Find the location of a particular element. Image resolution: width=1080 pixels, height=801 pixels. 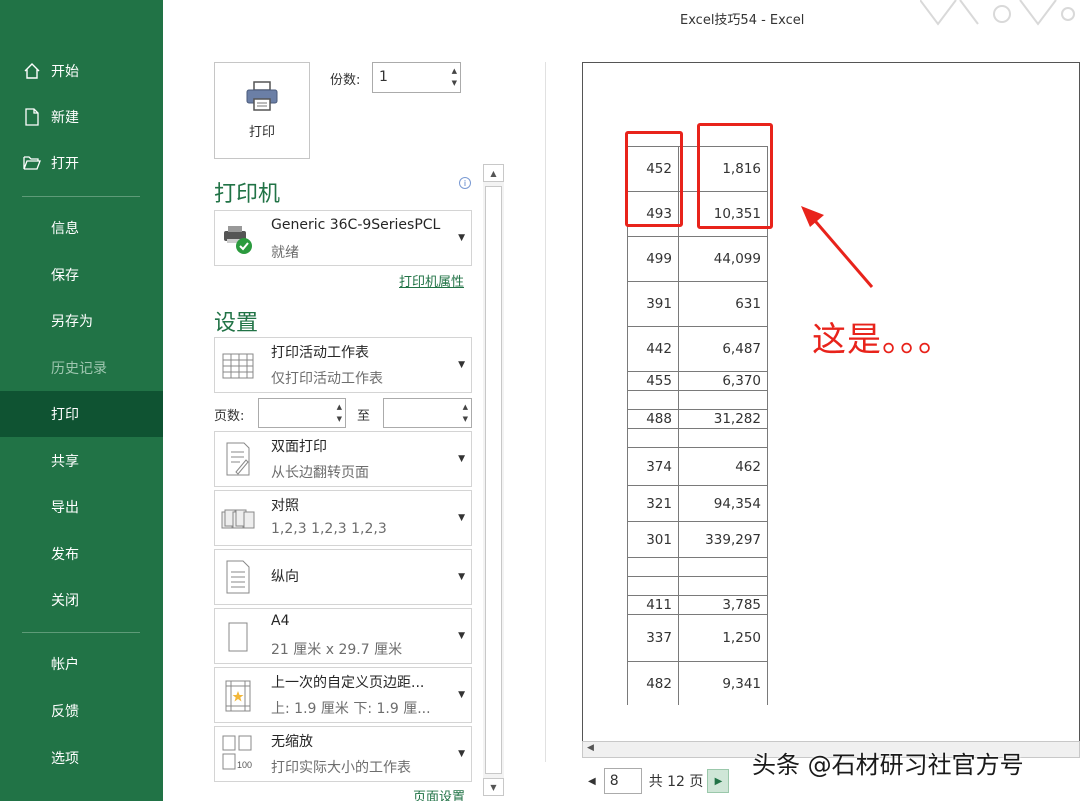

table-row: 337 1,250 is located at coordinates (697, 637).